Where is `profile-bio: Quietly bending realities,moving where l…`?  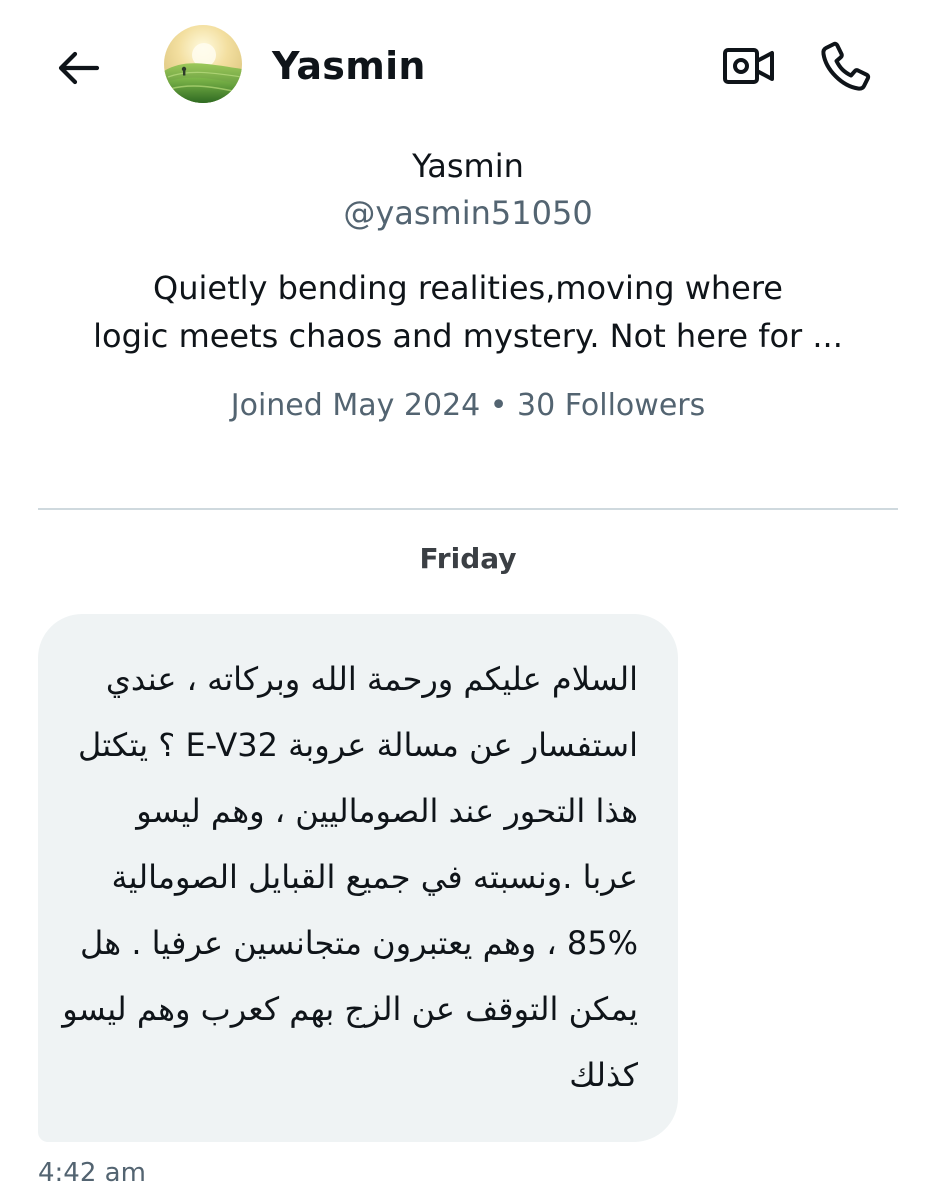
profile-bio: Quietly bending realities,moving where l… is located at coordinates (468, 312).